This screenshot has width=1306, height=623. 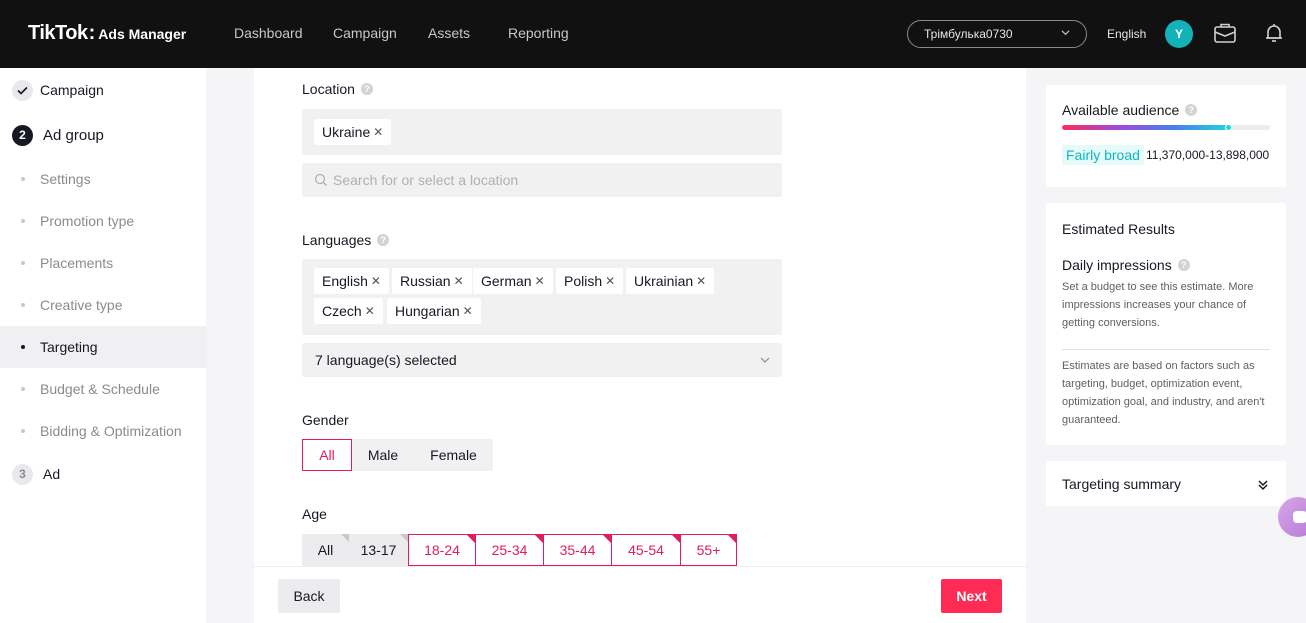 What do you see at coordinates (337, 89) in the screenshot?
I see `location-label: Location ?` at bounding box center [337, 89].